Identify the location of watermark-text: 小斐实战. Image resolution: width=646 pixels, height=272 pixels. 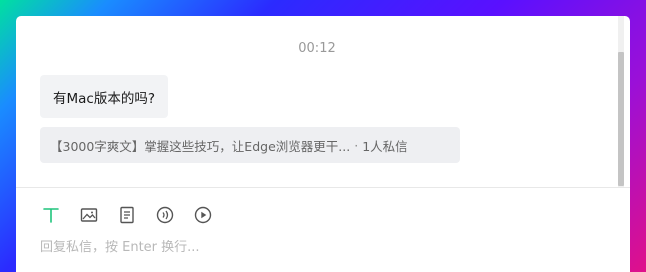
(586, 243).